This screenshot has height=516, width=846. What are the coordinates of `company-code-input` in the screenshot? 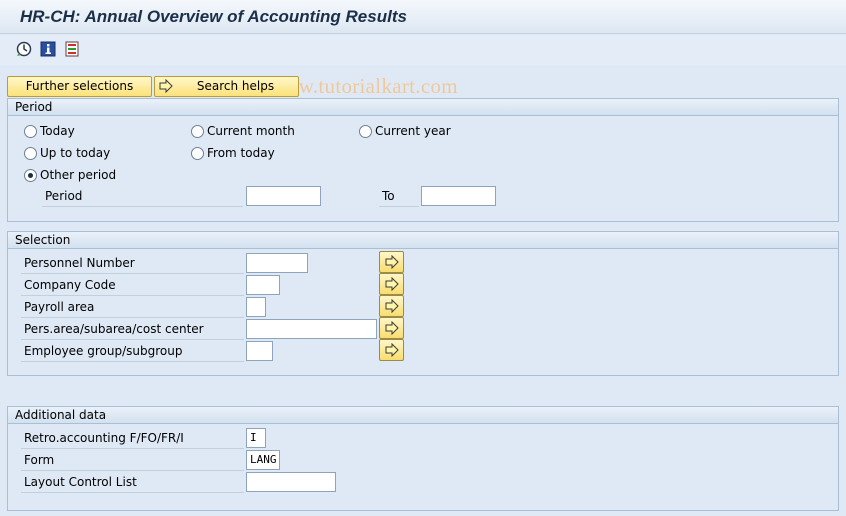 It's located at (263, 285).